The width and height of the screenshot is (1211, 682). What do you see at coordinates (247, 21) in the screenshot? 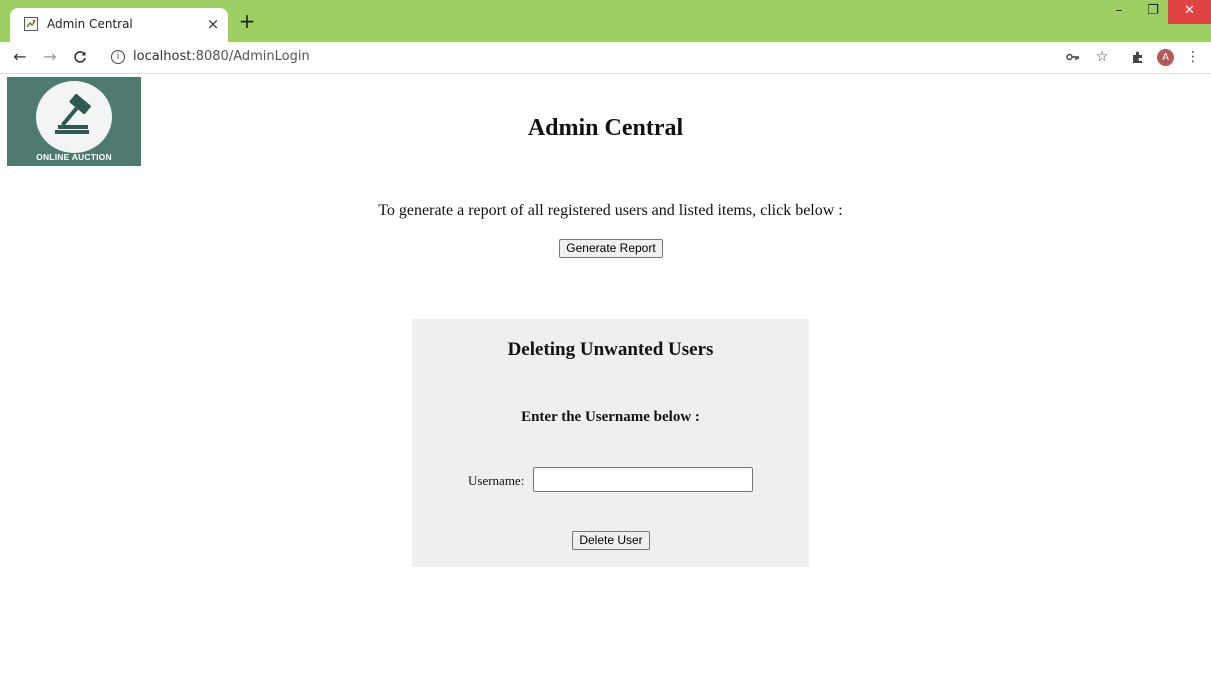
I see `new-tab-button: +` at bounding box center [247, 21].